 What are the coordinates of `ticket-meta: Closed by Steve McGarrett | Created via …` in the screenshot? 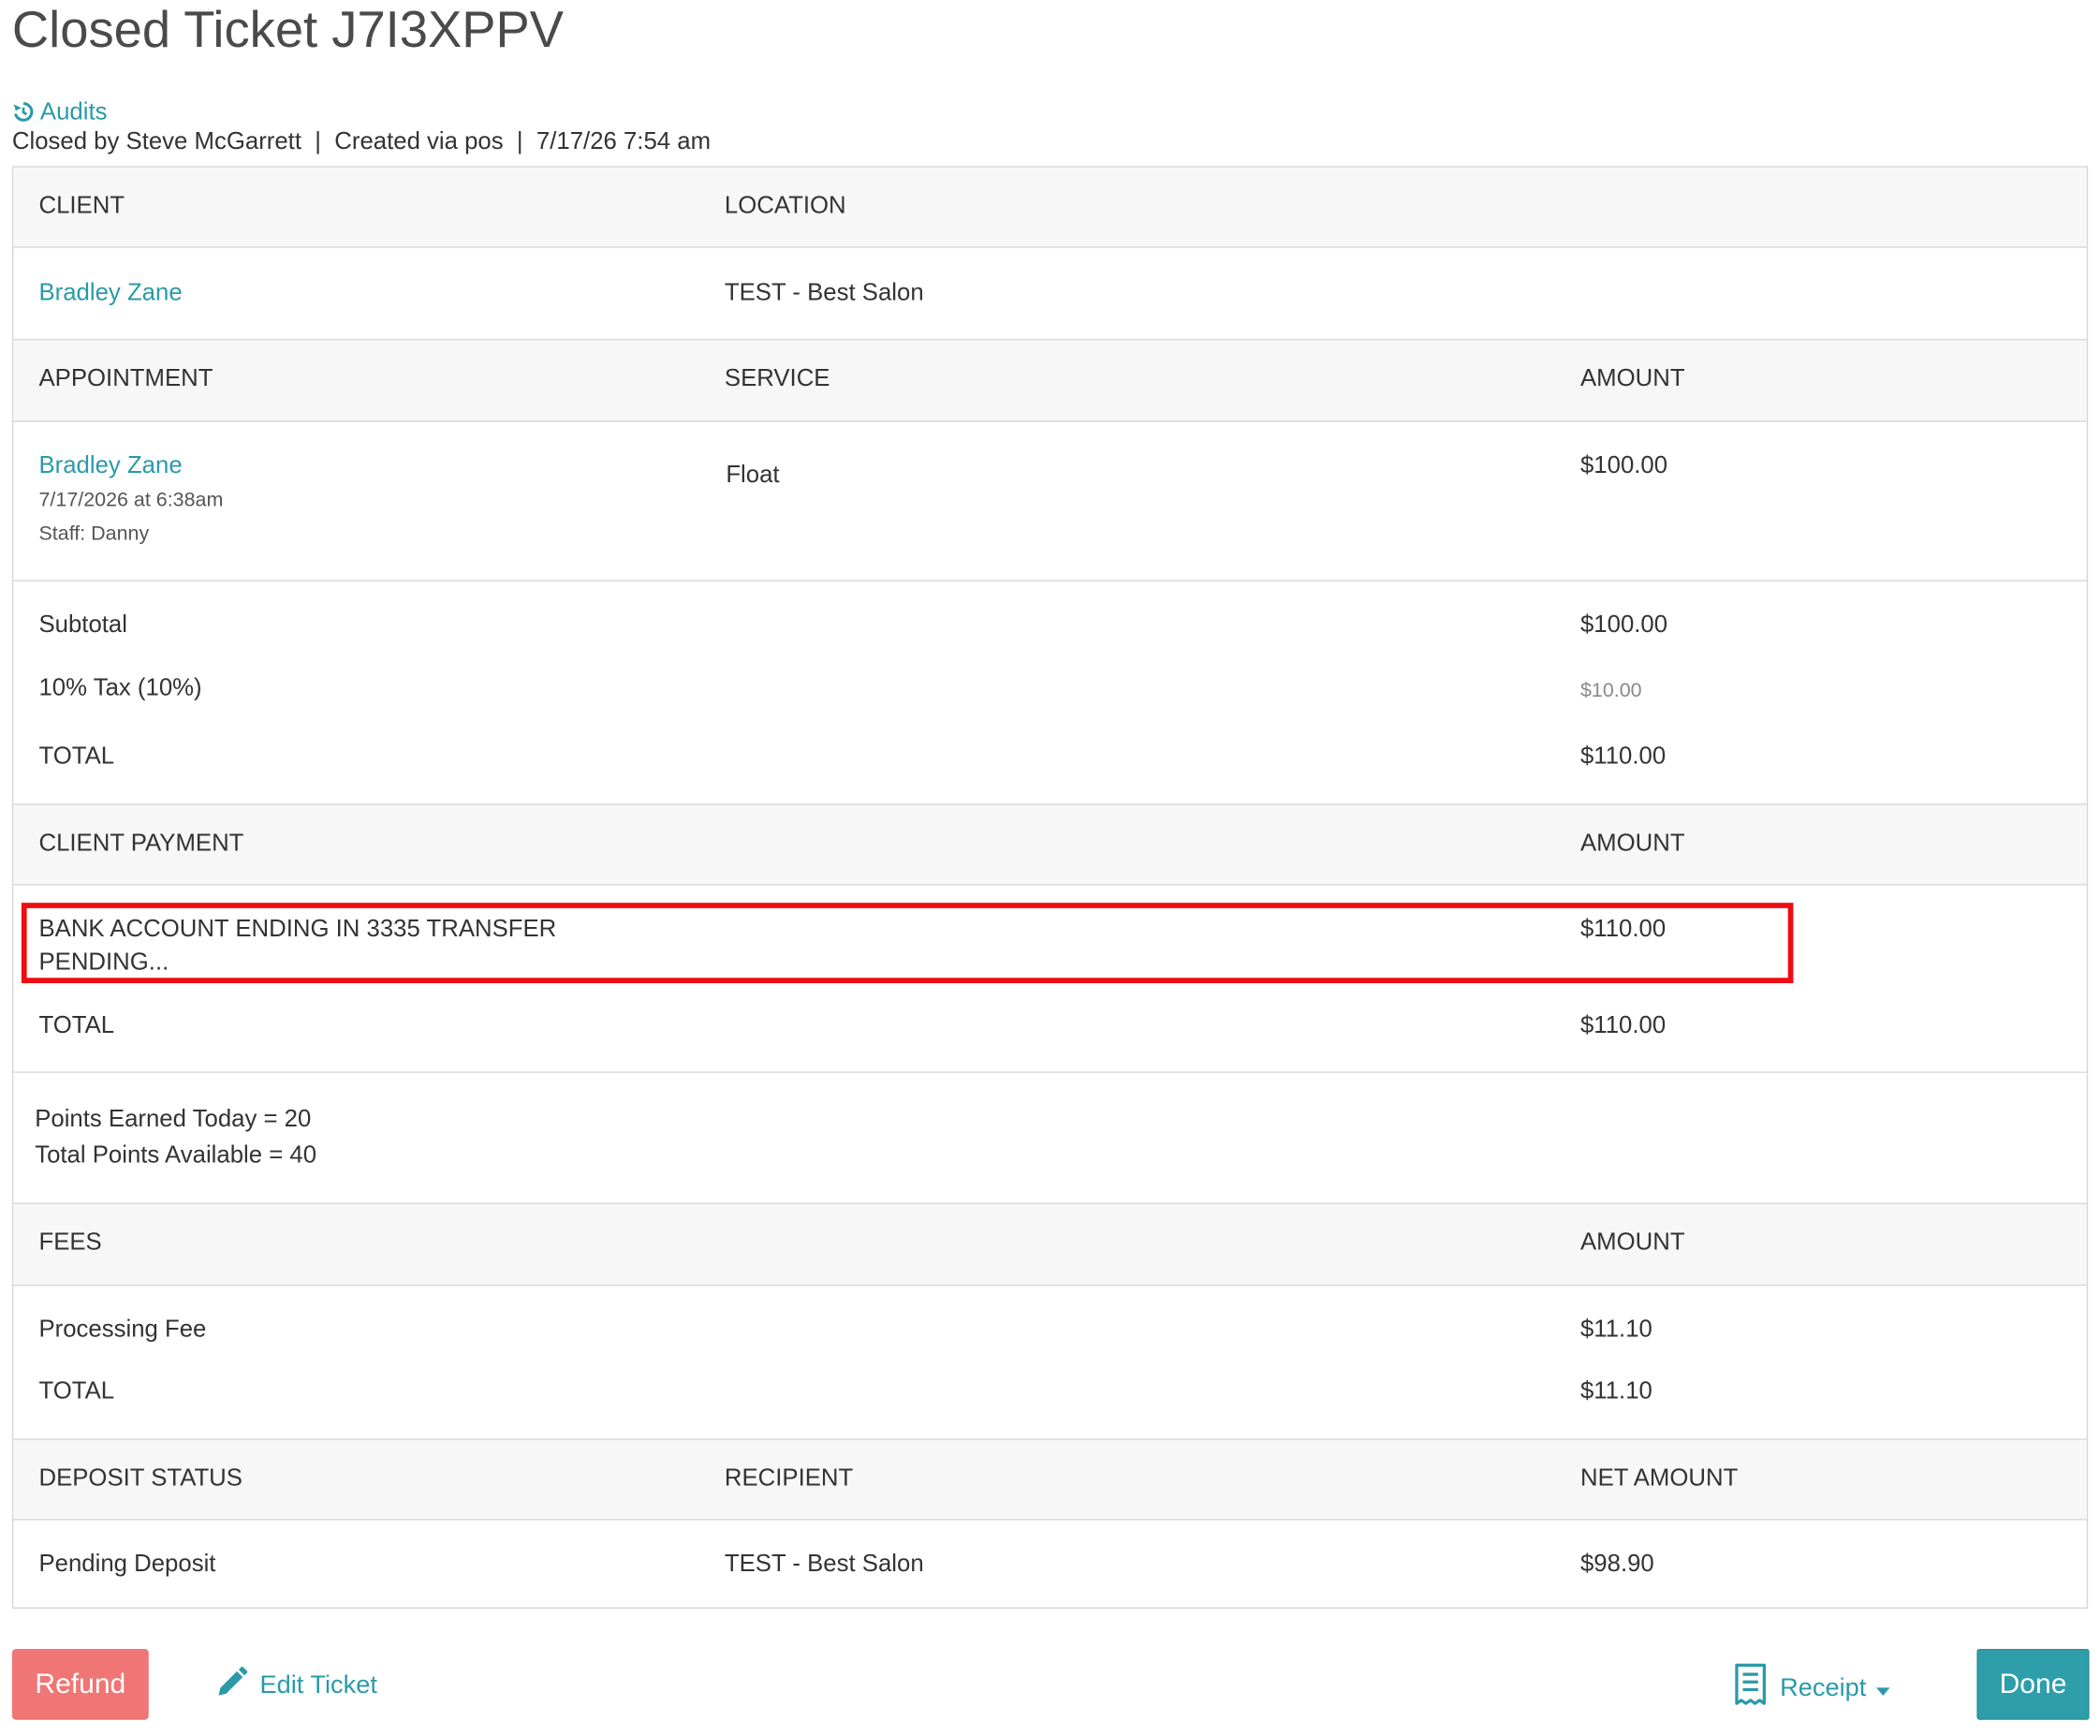 It's located at (361, 140).